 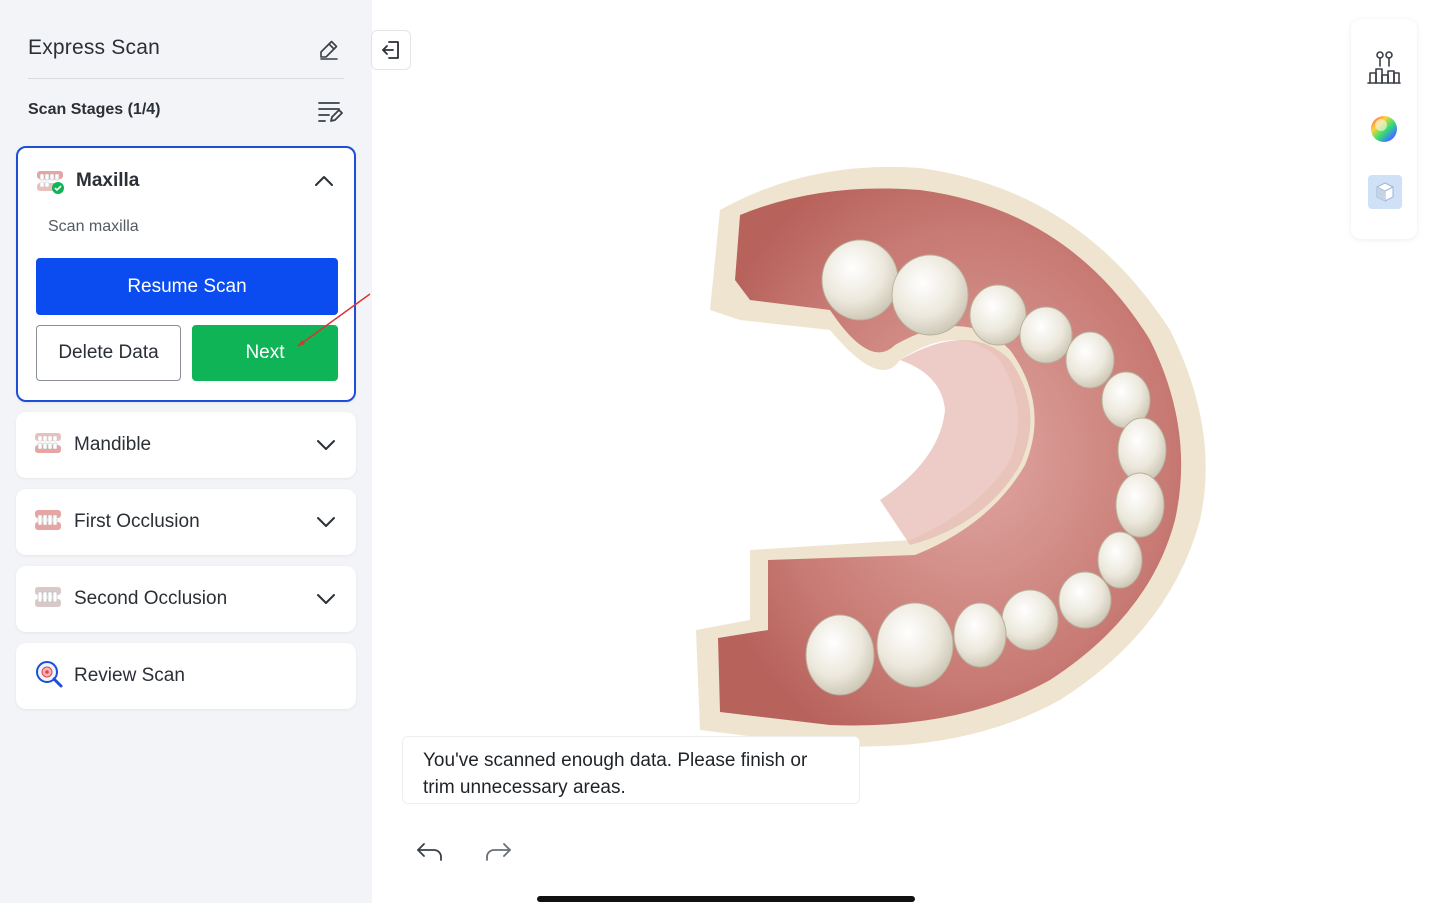 I want to click on stage-title-second-occlusion: Second Occlusion, so click(x=151, y=598).